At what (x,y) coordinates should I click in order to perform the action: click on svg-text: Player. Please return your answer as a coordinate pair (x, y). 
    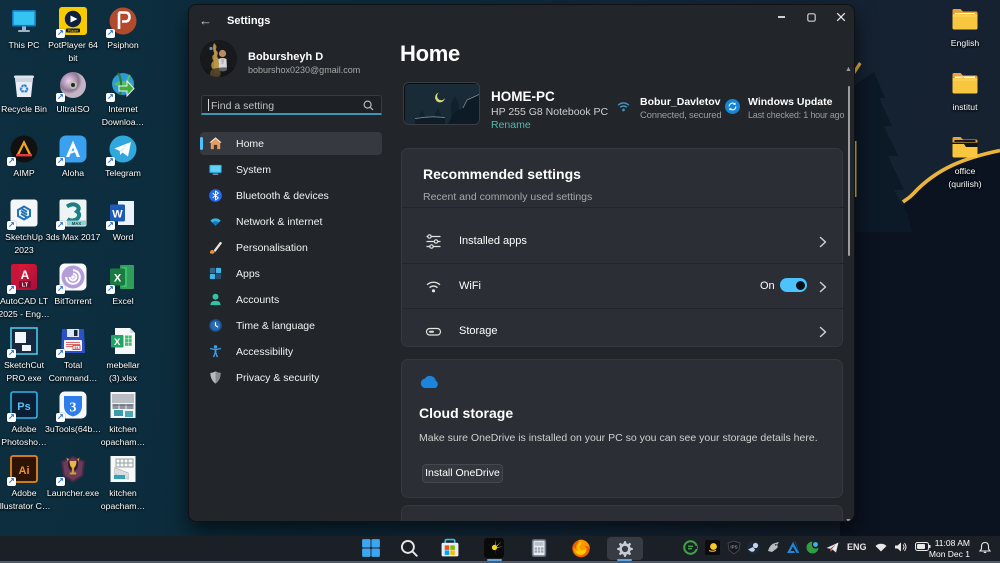
    Looking at the image, I should click on (73, 31).